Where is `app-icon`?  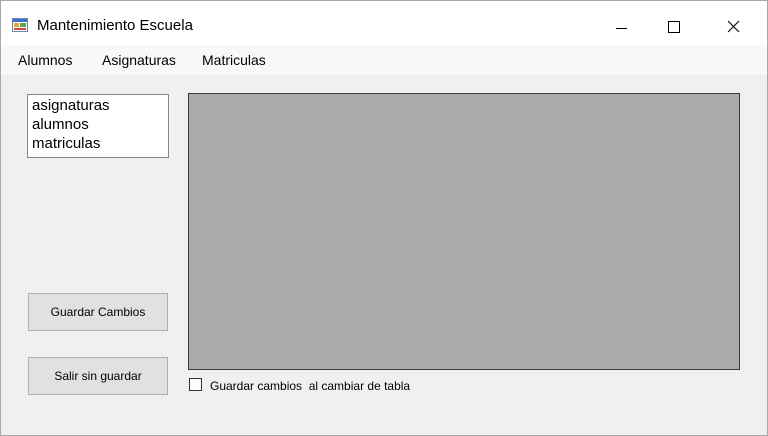 app-icon is located at coordinates (20, 25).